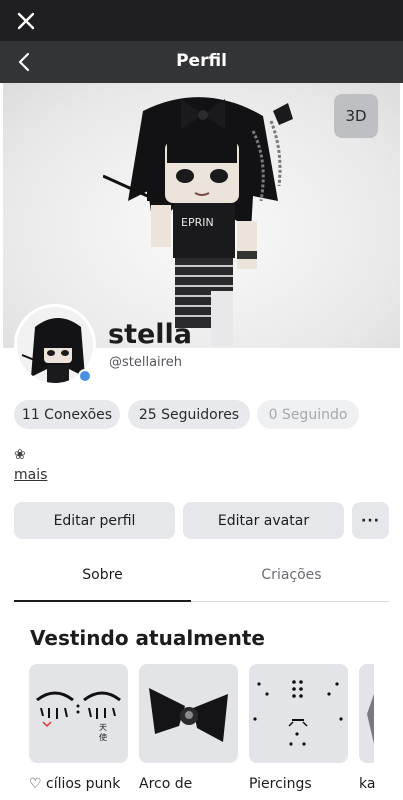 The image size is (403, 800). I want to click on top-bar, so click(201, 20).